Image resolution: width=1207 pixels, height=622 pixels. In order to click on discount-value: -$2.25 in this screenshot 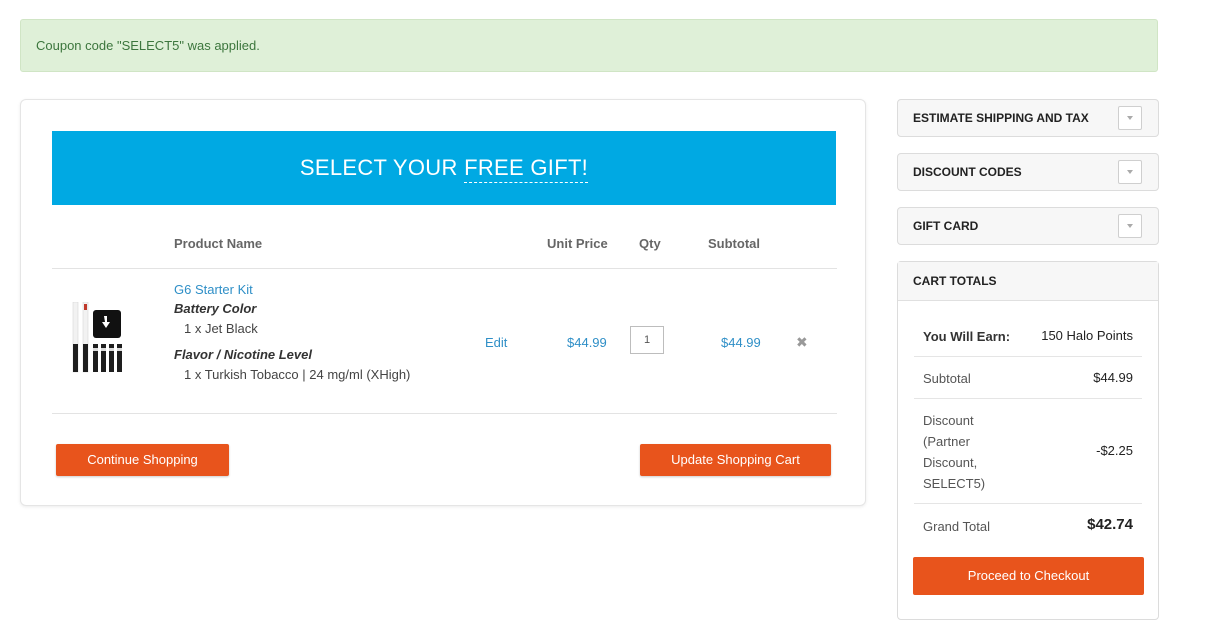, I will do `click(1114, 450)`.